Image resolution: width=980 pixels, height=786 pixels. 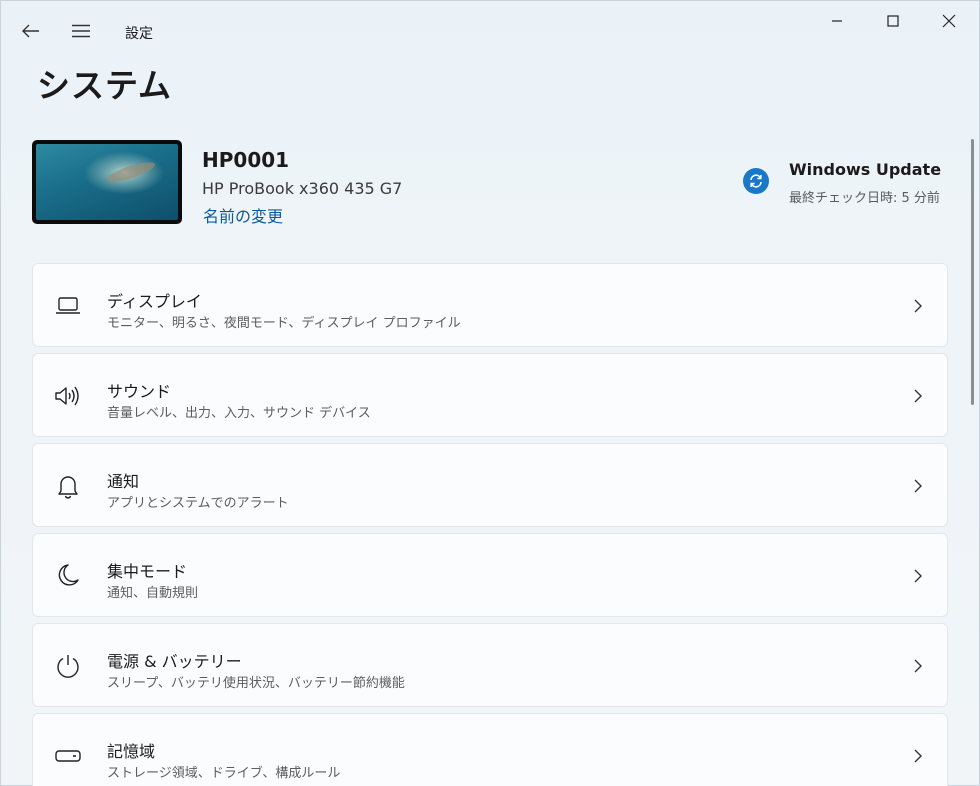 I want to click on windows-update-icon, so click(x=756, y=181).